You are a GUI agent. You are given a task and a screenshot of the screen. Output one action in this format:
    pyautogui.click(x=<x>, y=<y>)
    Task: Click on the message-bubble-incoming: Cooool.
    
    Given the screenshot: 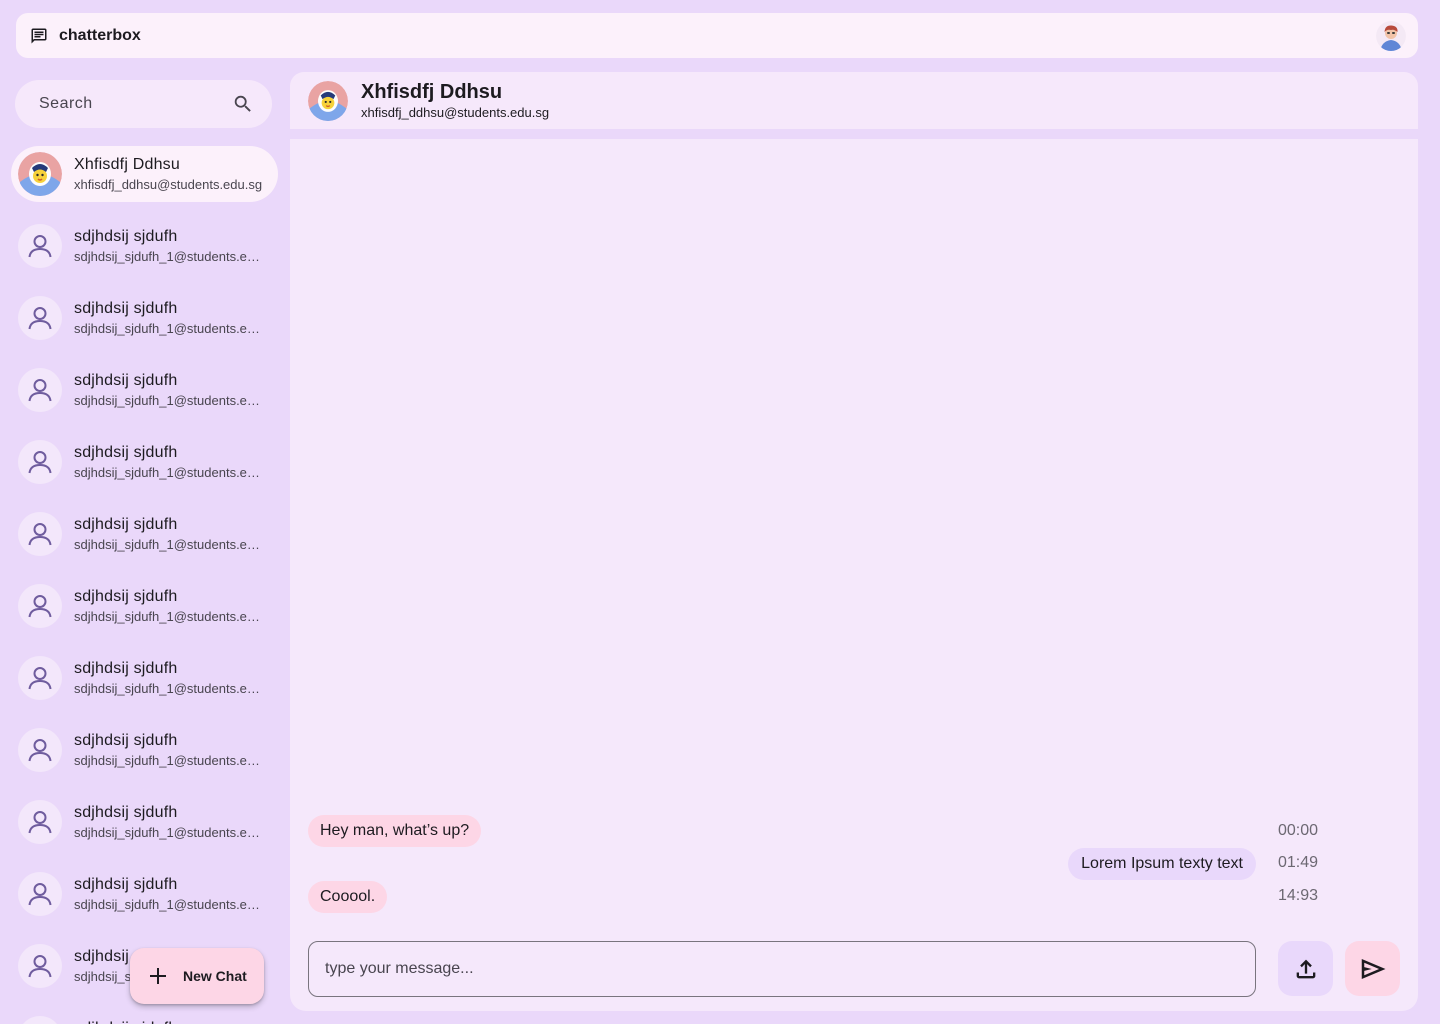 What is the action you would take?
    pyautogui.click(x=348, y=897)
    